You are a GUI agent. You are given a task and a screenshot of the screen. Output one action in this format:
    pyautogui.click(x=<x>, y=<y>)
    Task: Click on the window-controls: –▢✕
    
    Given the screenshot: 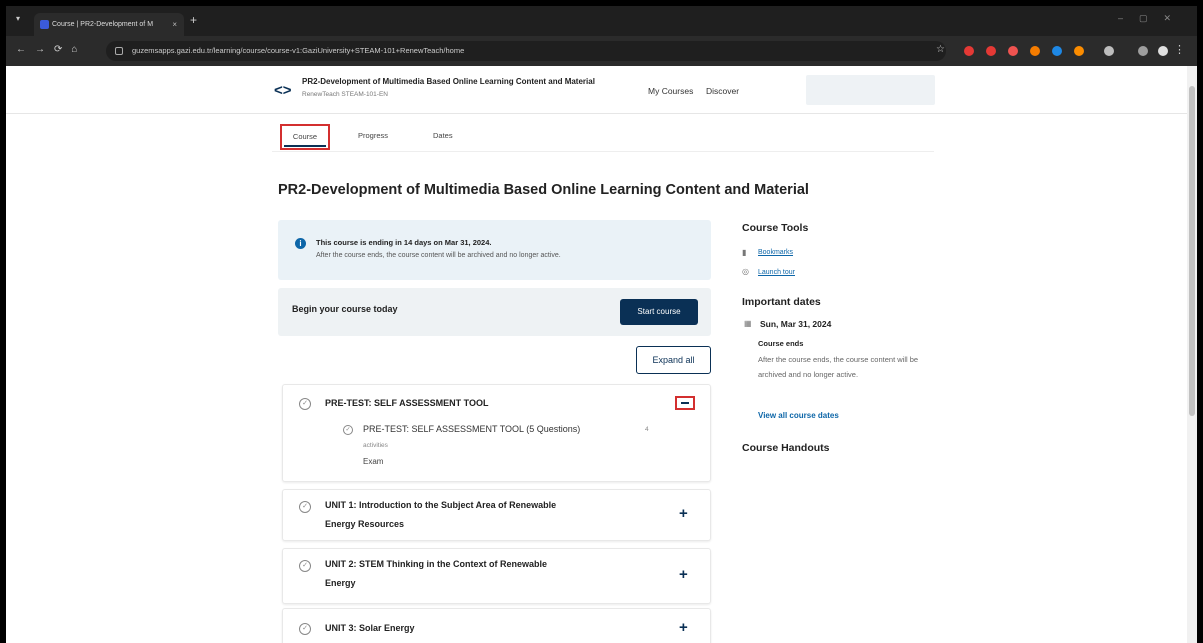 What is the action you would take?
    pyautogui.click(x=1152, y=18)
    